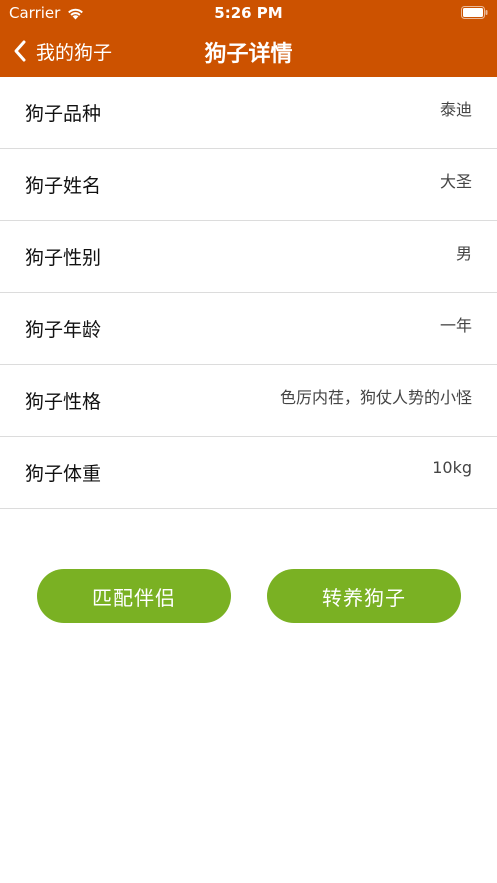 This screenshot has width=497, height=883. What do you see at coordinates (63, 402) in the screenshot?
I see `detail-label: 狗子性格` at bounding box center [63, 402].